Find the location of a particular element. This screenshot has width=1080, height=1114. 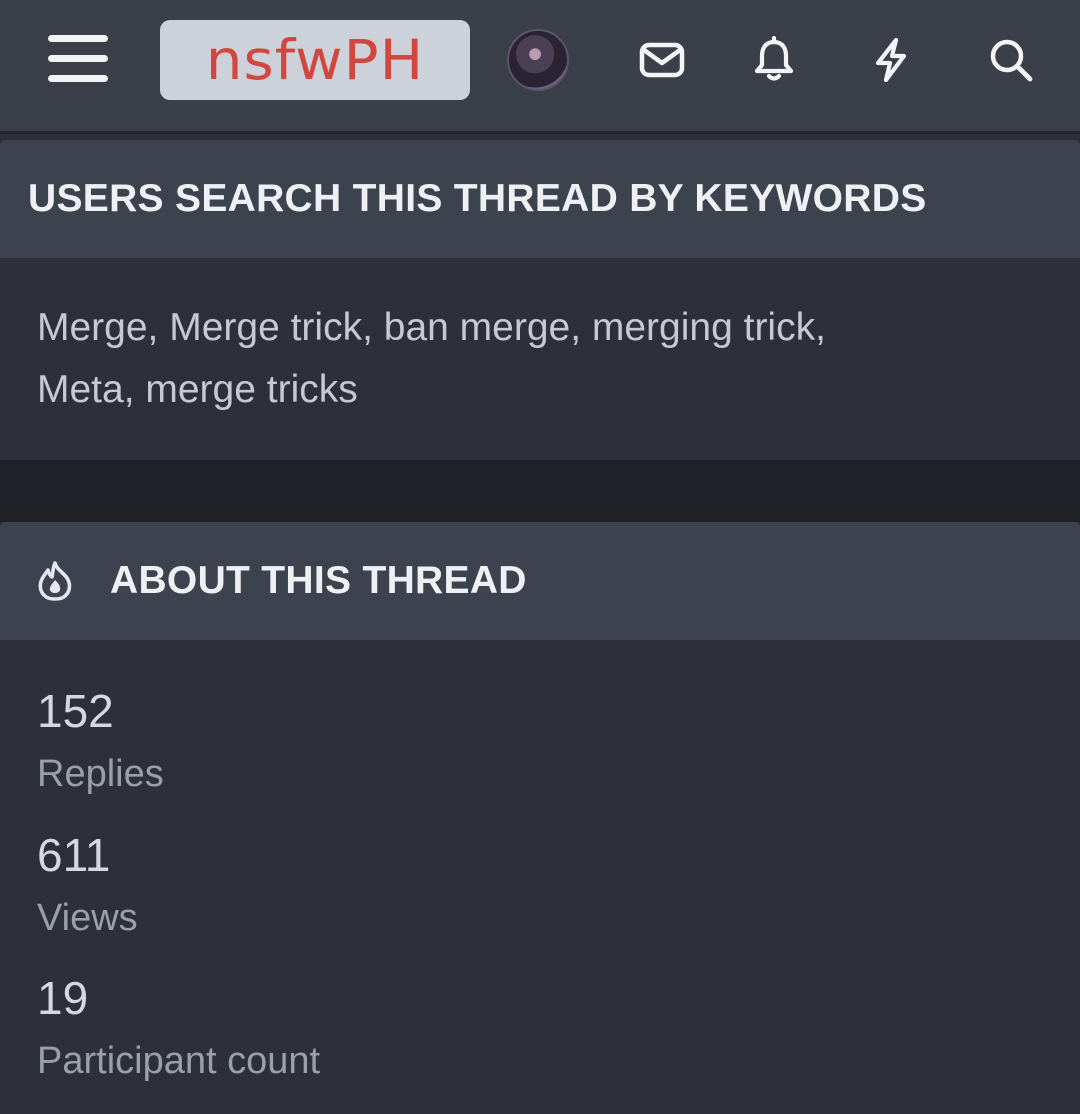

top-navigation-bar: nsfwPH is located at coordinates (540, 67).